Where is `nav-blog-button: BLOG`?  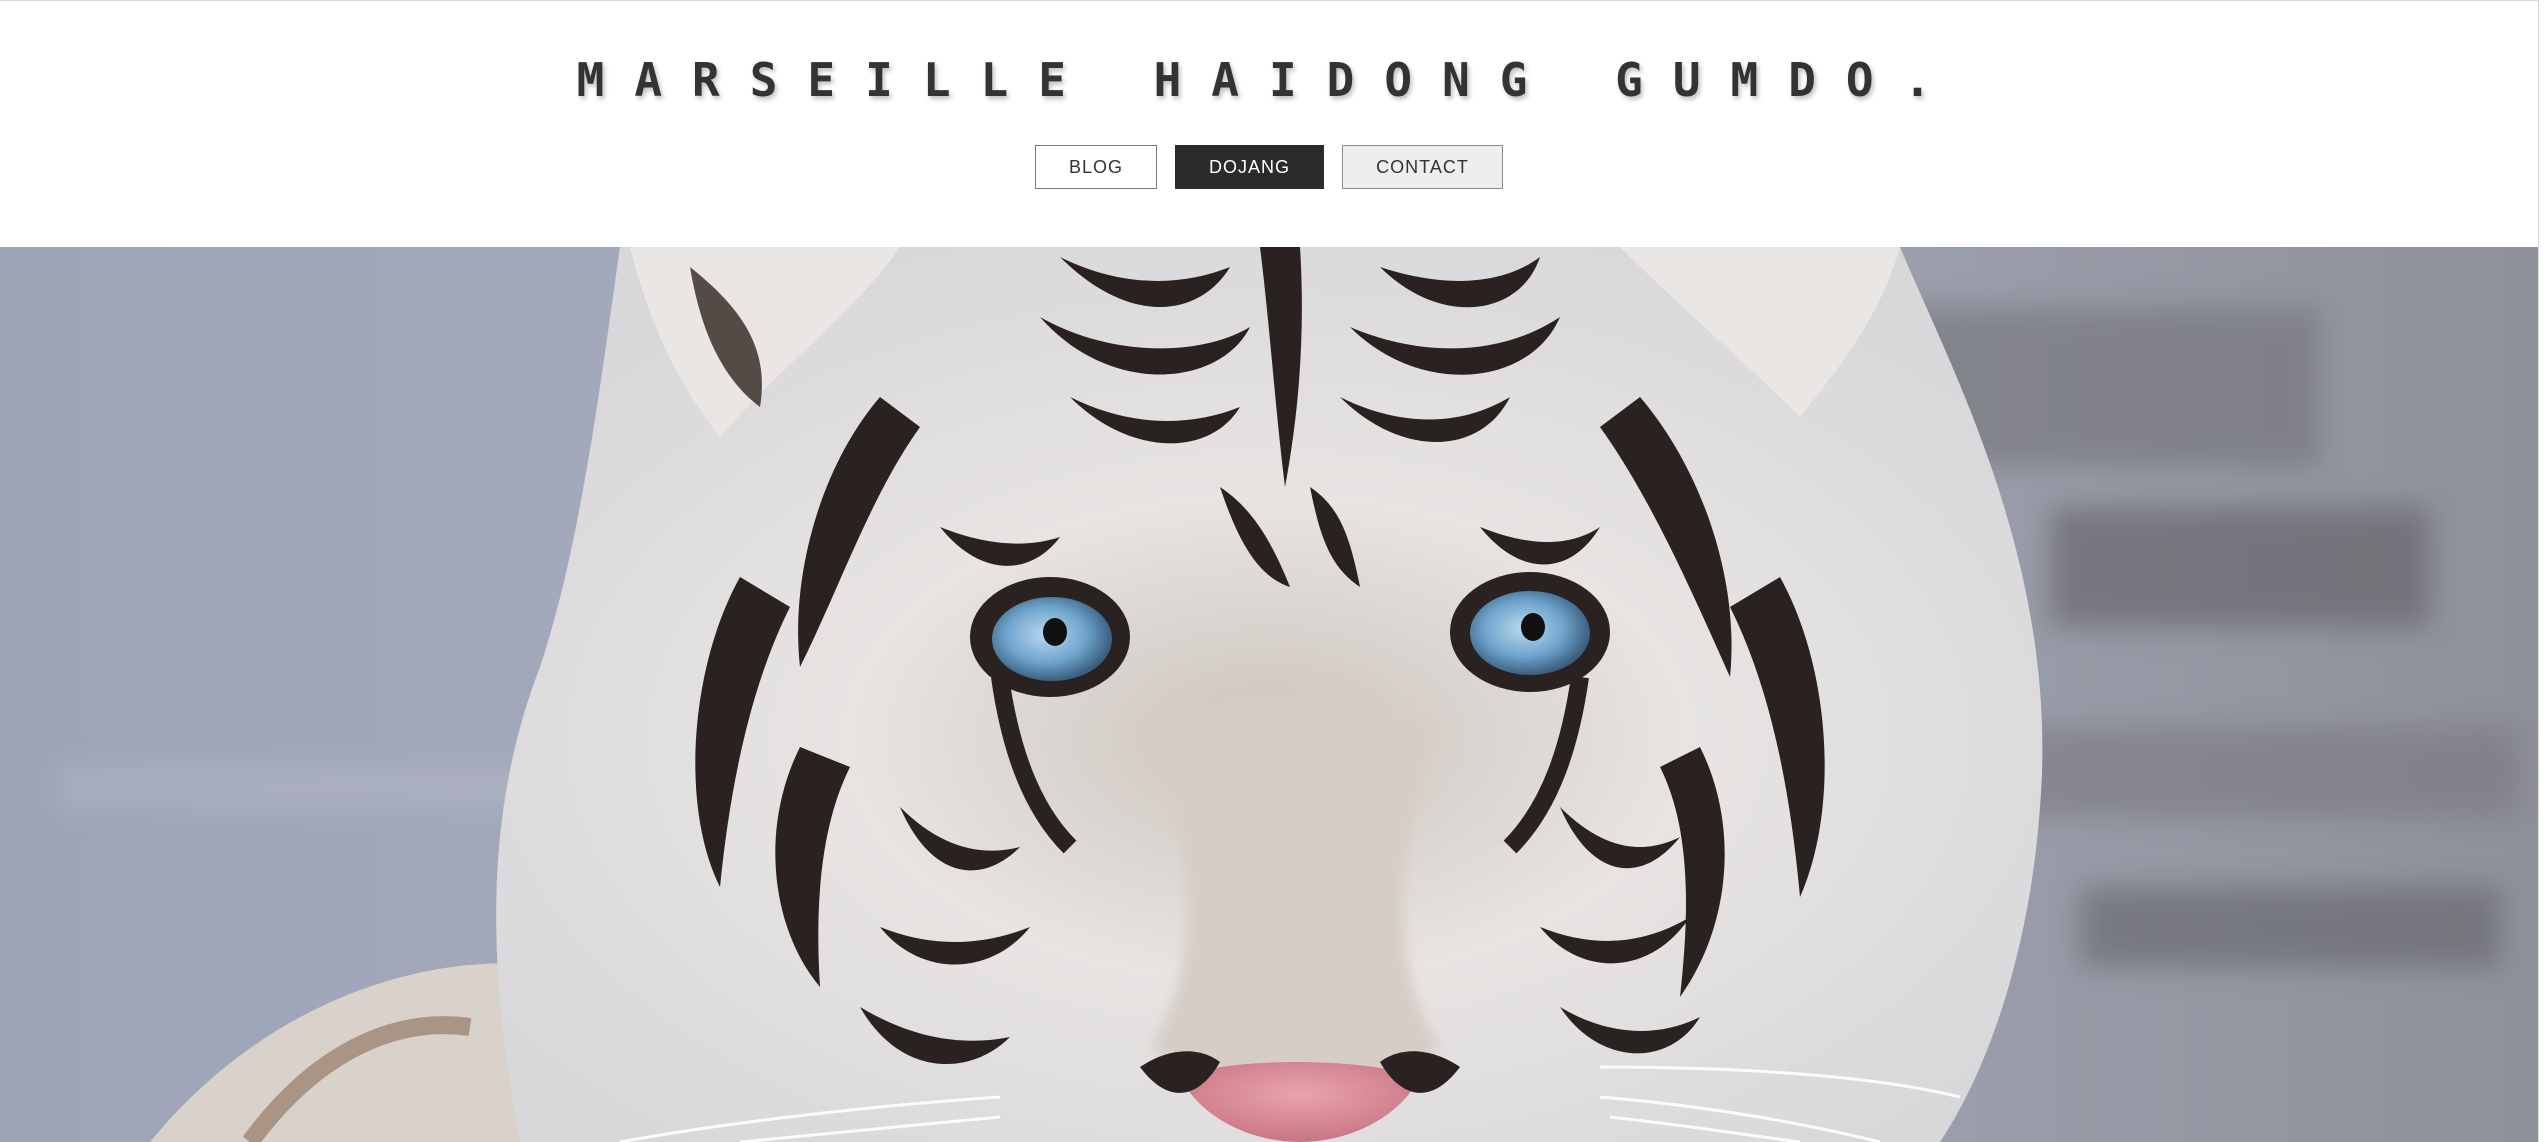 nav-blog-button: BLOG is located at coordinates (1096, 167).